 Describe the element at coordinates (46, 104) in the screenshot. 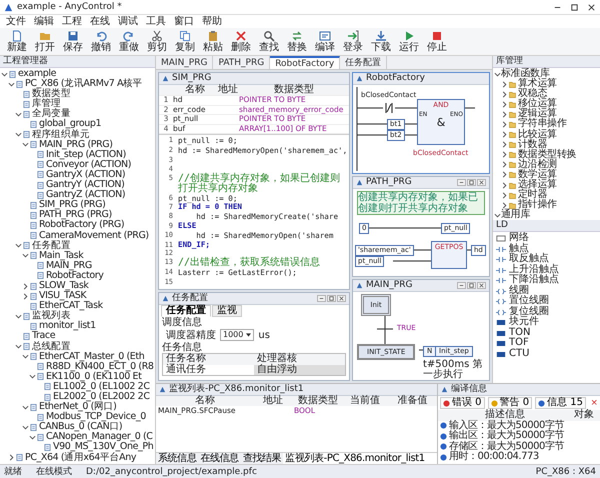

I see `tree-item: 库管理` at that location.